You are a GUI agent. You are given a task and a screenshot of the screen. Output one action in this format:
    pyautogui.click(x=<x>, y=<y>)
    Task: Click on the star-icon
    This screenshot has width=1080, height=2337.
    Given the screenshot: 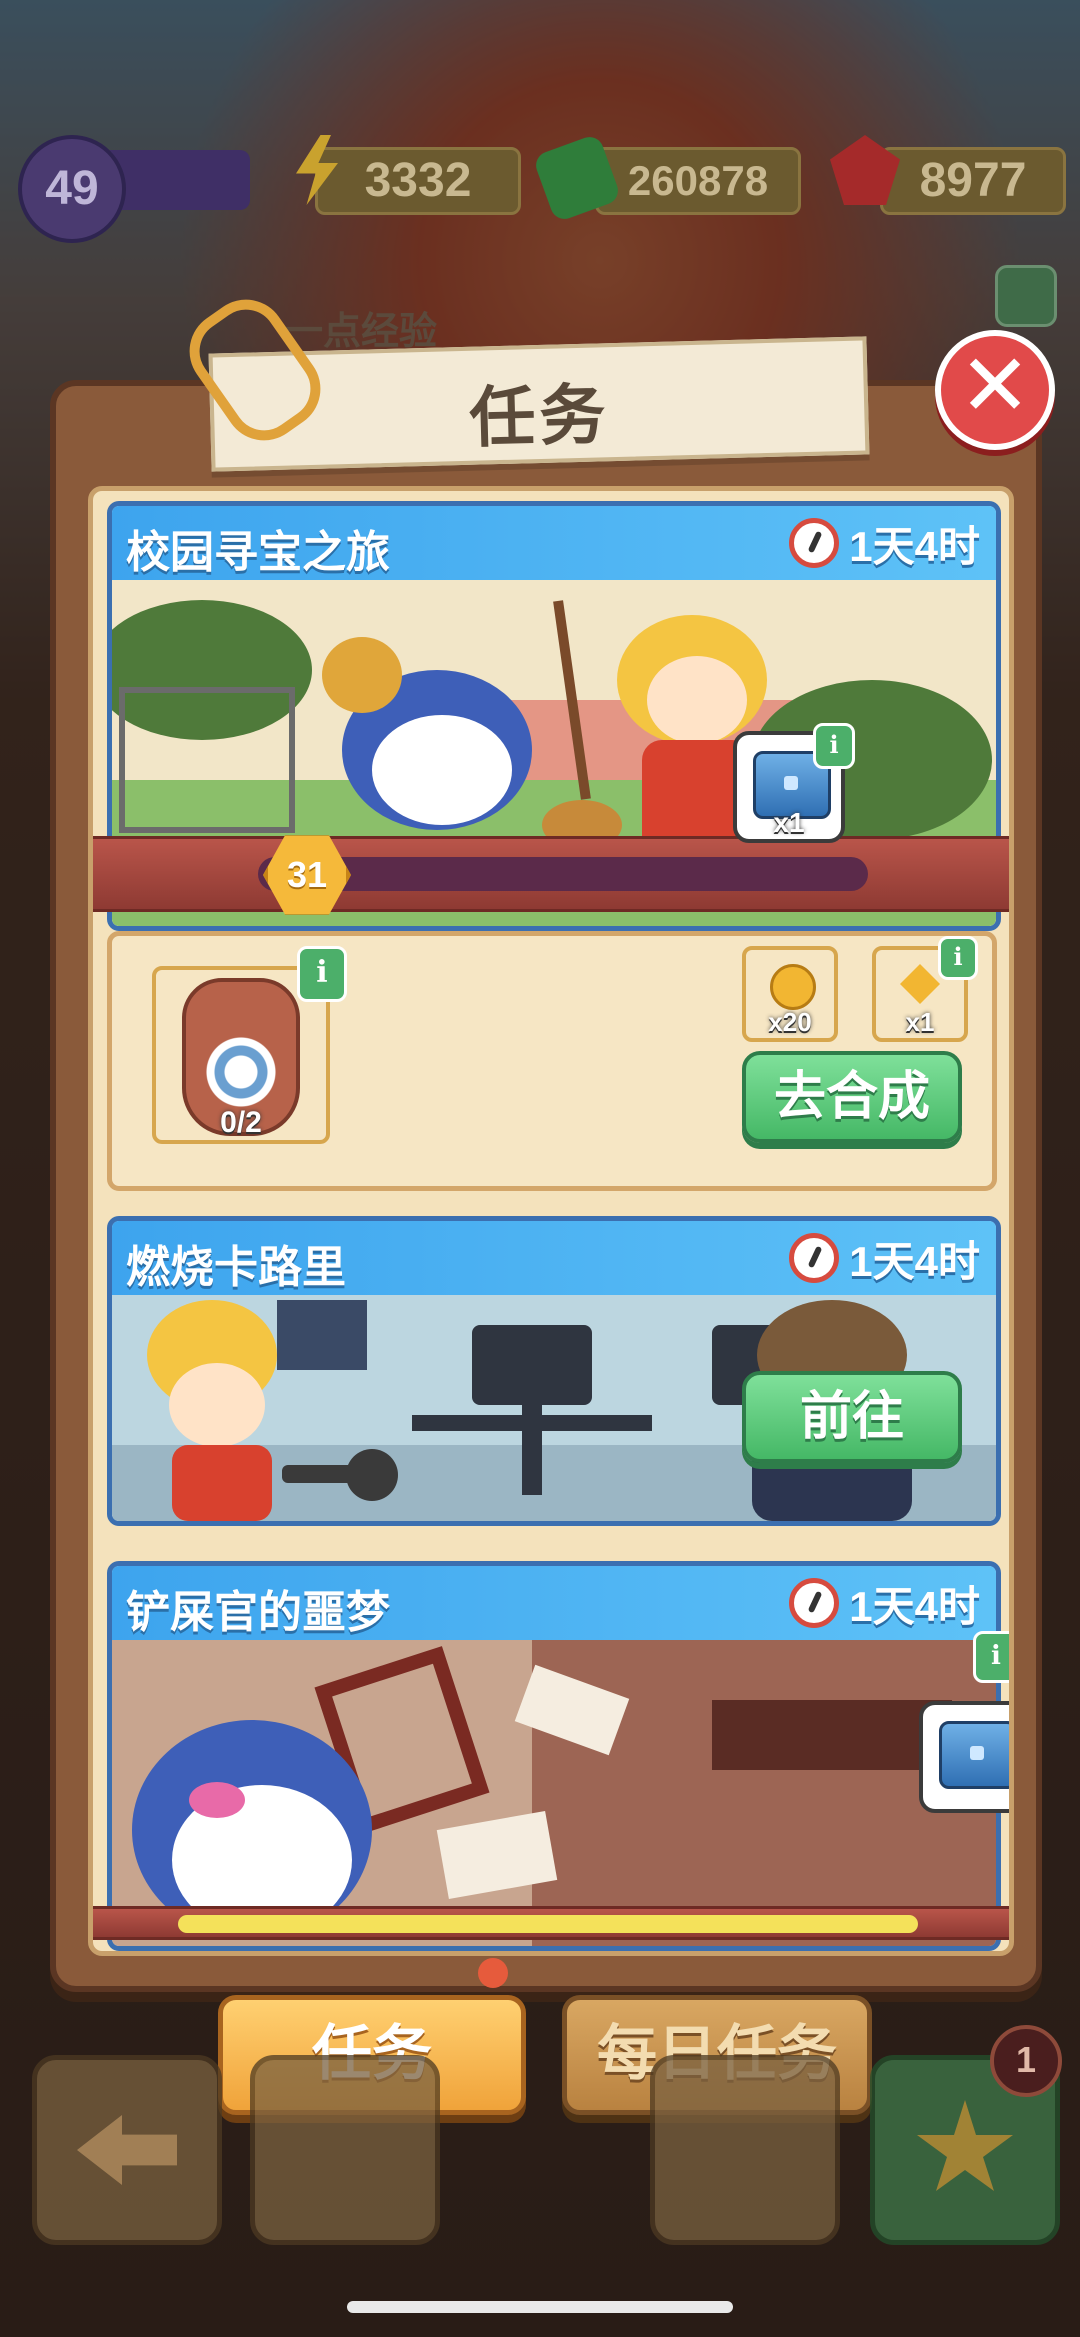 What is the action you would take?
    pyautogui.click(x=965, y=2145)
    